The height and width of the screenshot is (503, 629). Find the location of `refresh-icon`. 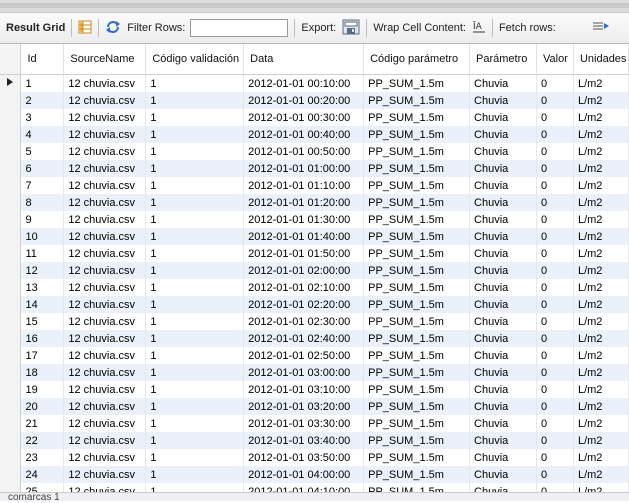

refresh-icon is located at coordinates (113, 28).